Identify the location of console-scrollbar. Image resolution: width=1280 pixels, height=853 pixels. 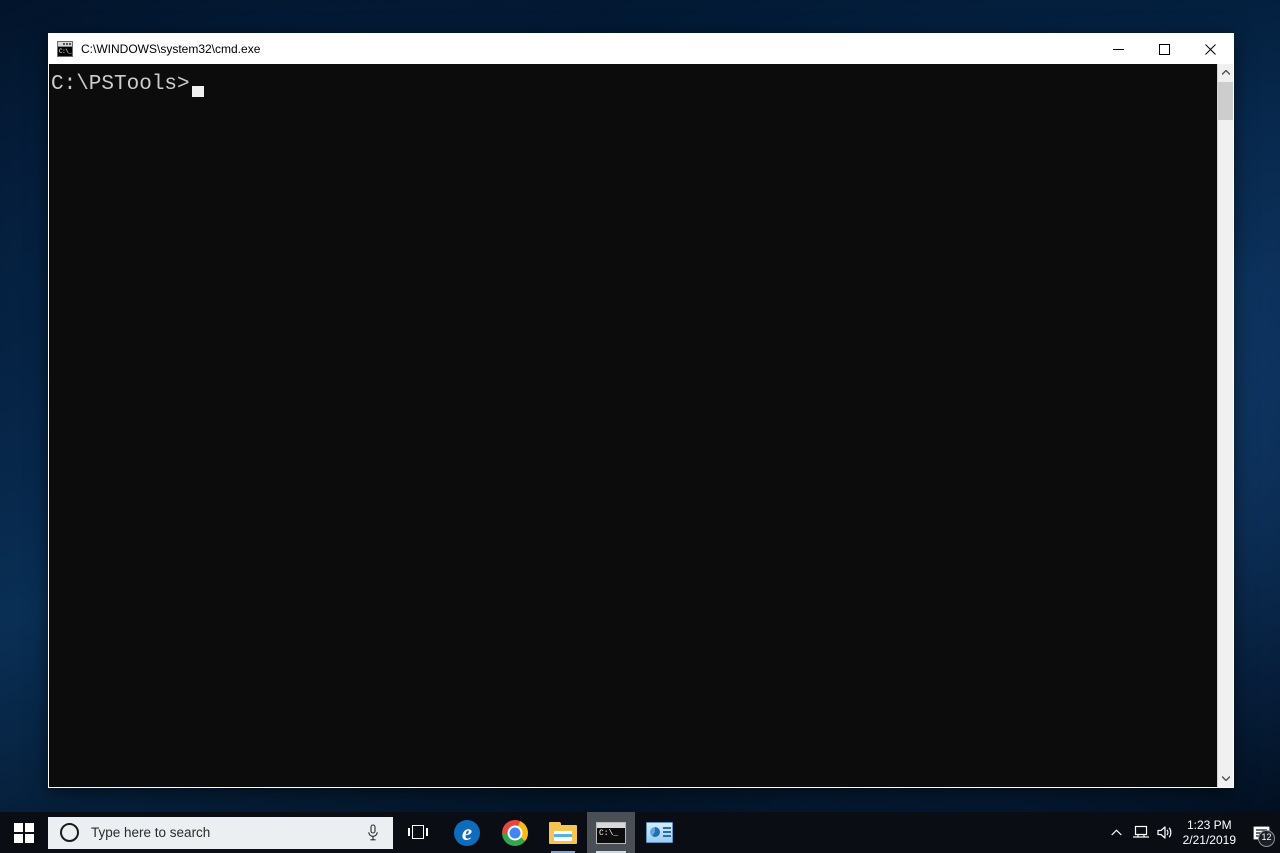
(1225, 425).